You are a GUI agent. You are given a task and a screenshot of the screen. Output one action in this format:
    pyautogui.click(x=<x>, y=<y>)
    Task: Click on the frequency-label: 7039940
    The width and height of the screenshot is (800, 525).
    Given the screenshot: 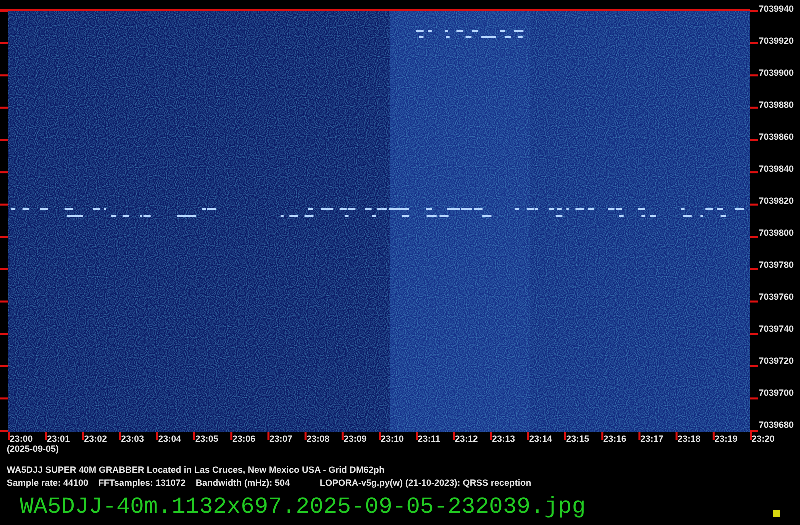 What is the action you would take?
    pyautogui.click(x=776, y=9)
    